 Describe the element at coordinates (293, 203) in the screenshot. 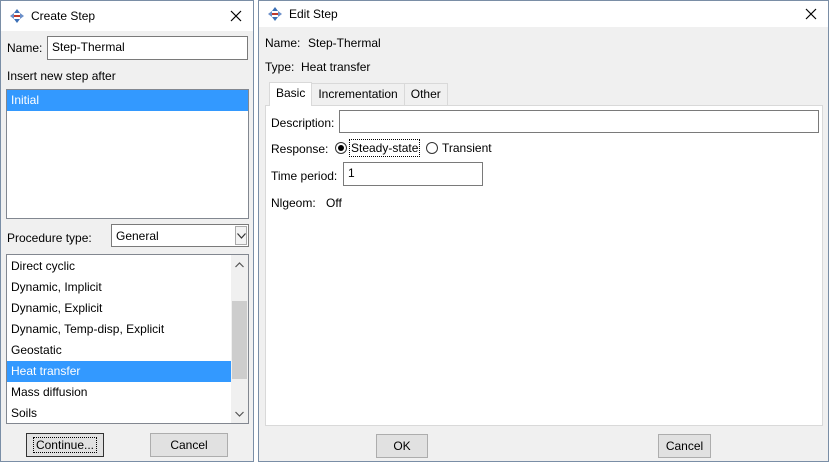

I see `nlgeom-label: Nlgeom:` at that location.